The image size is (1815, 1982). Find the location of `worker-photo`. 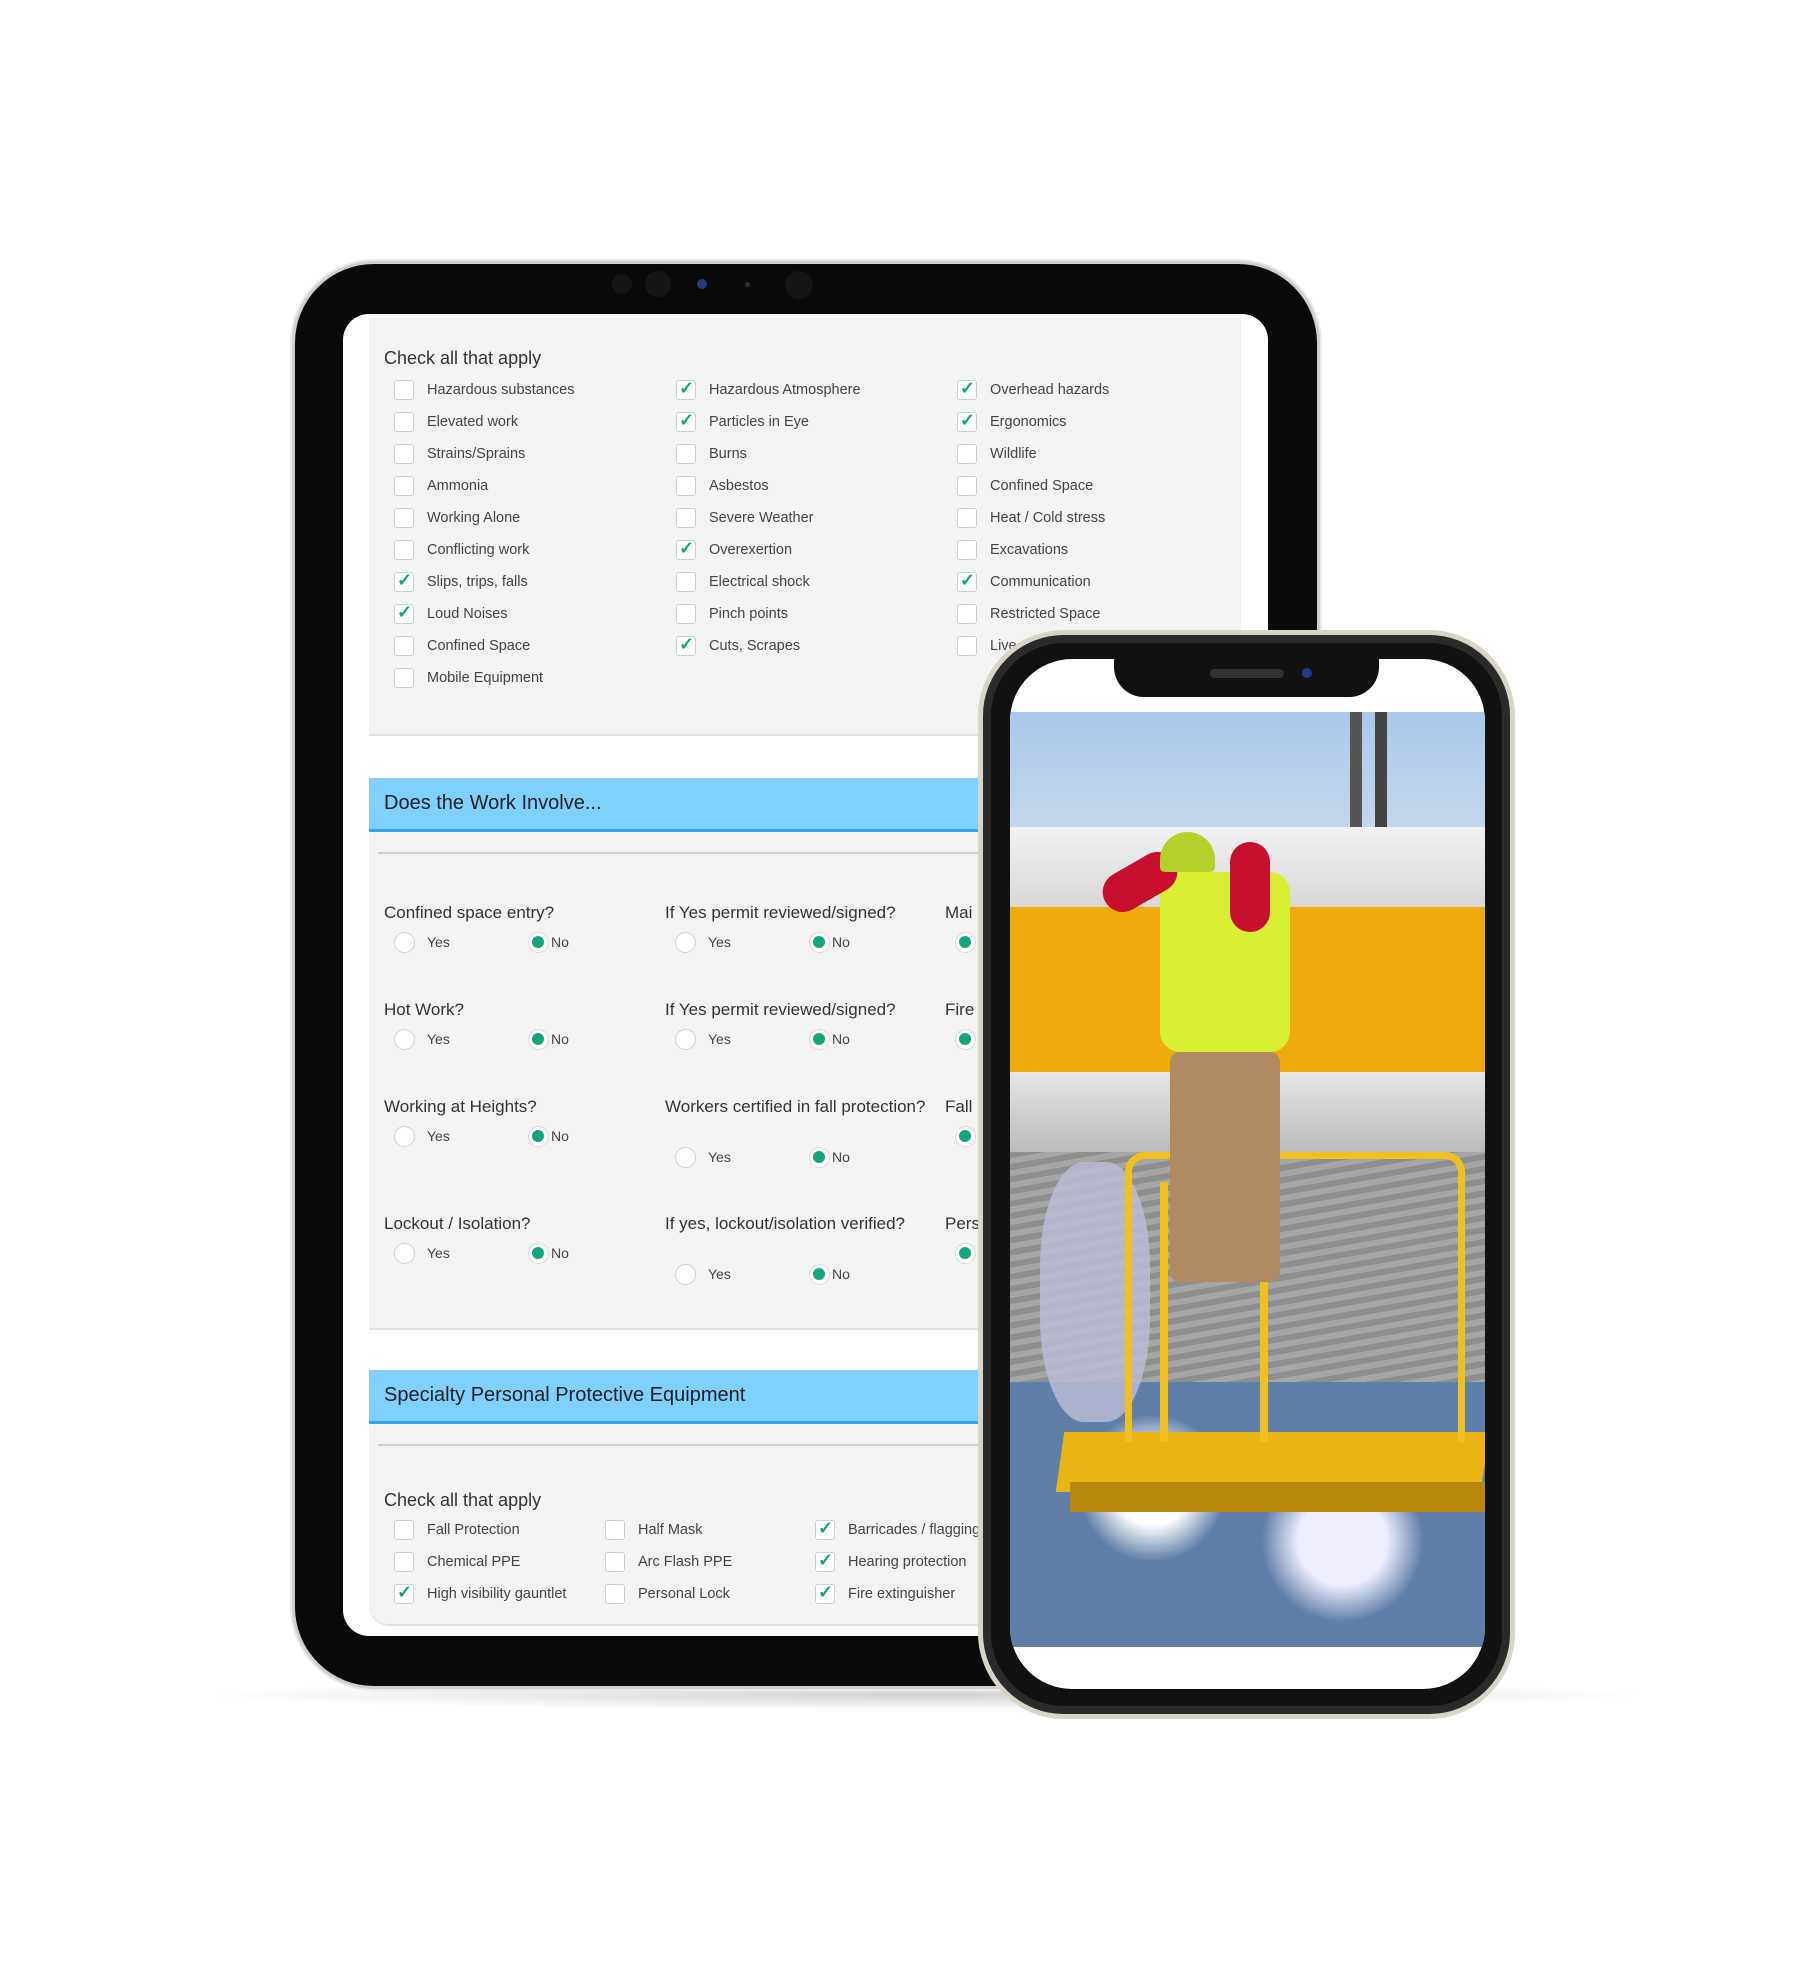

worker-photo is located at coordinates (1247, 1179).